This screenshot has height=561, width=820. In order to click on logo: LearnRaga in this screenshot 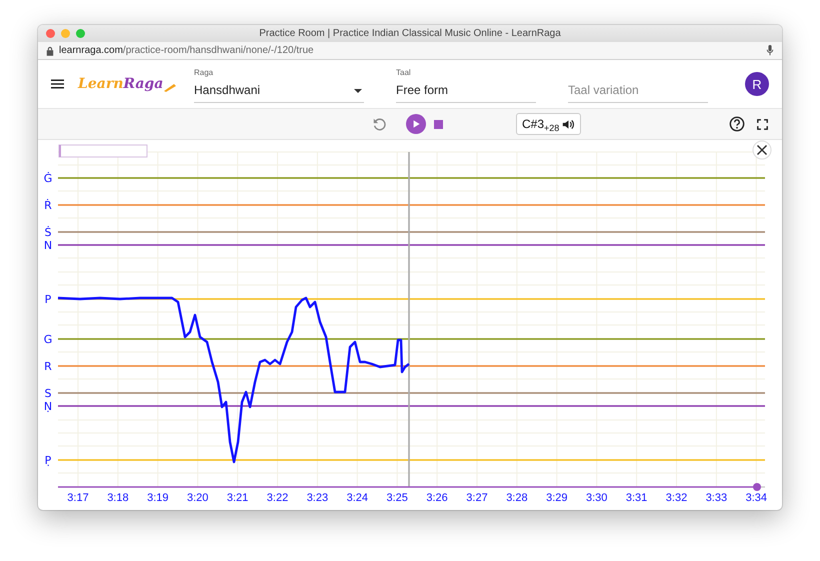, I will do `click(128, 84)`.